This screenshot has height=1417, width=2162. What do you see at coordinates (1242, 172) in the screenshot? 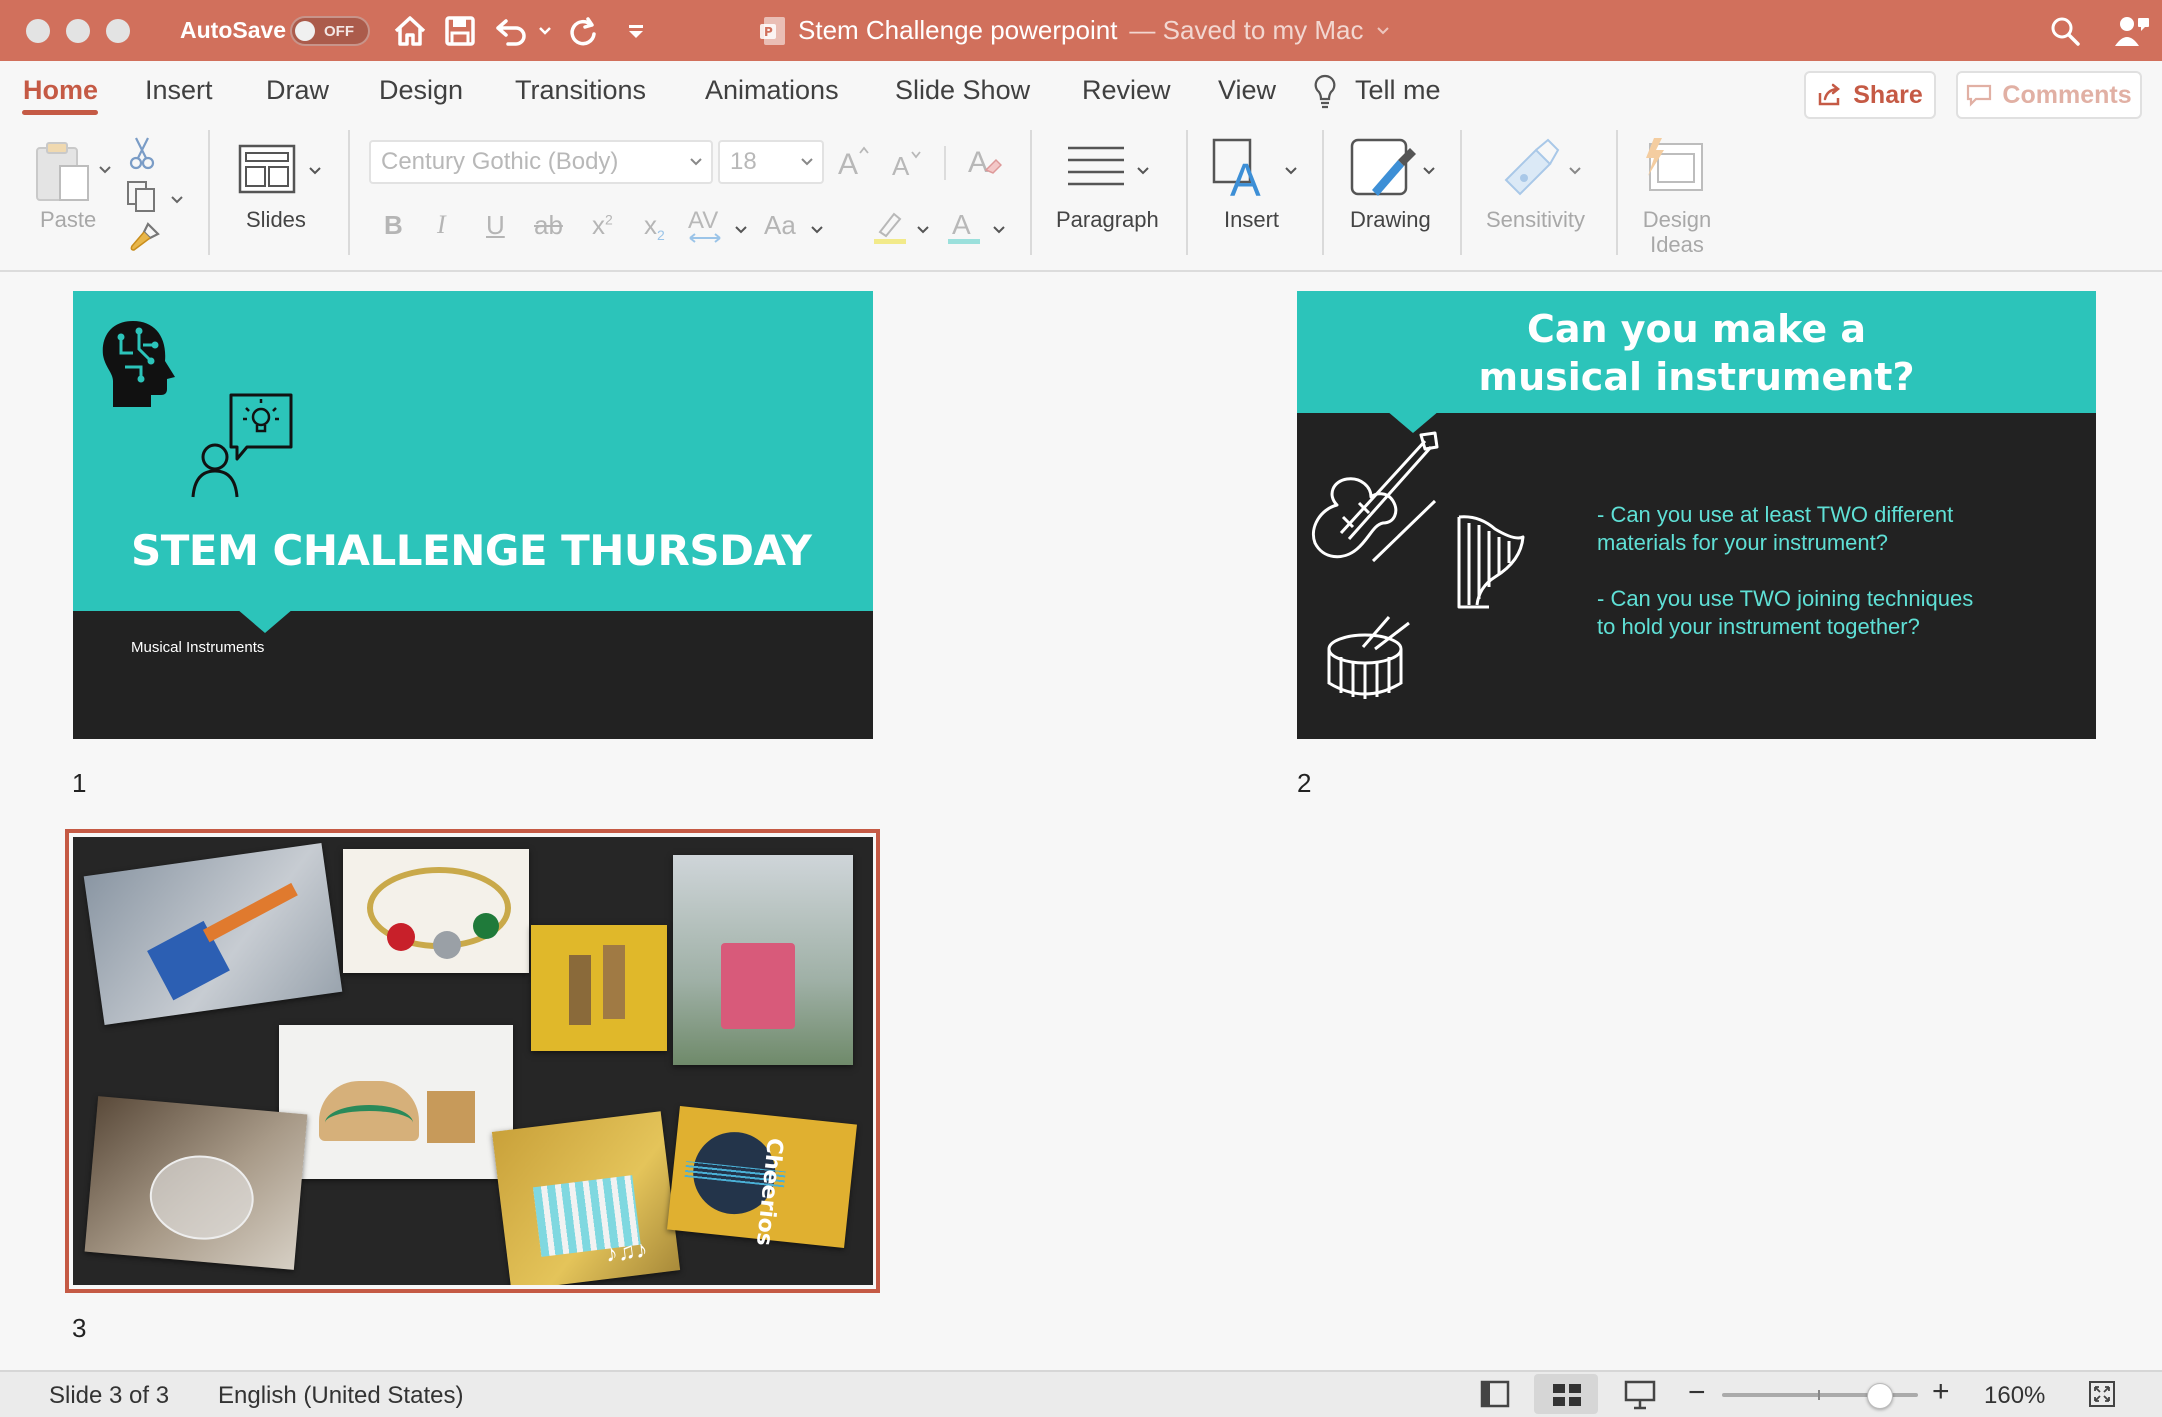
I see `insert-textbox-icon: A` at bounding box center [1242, 172].